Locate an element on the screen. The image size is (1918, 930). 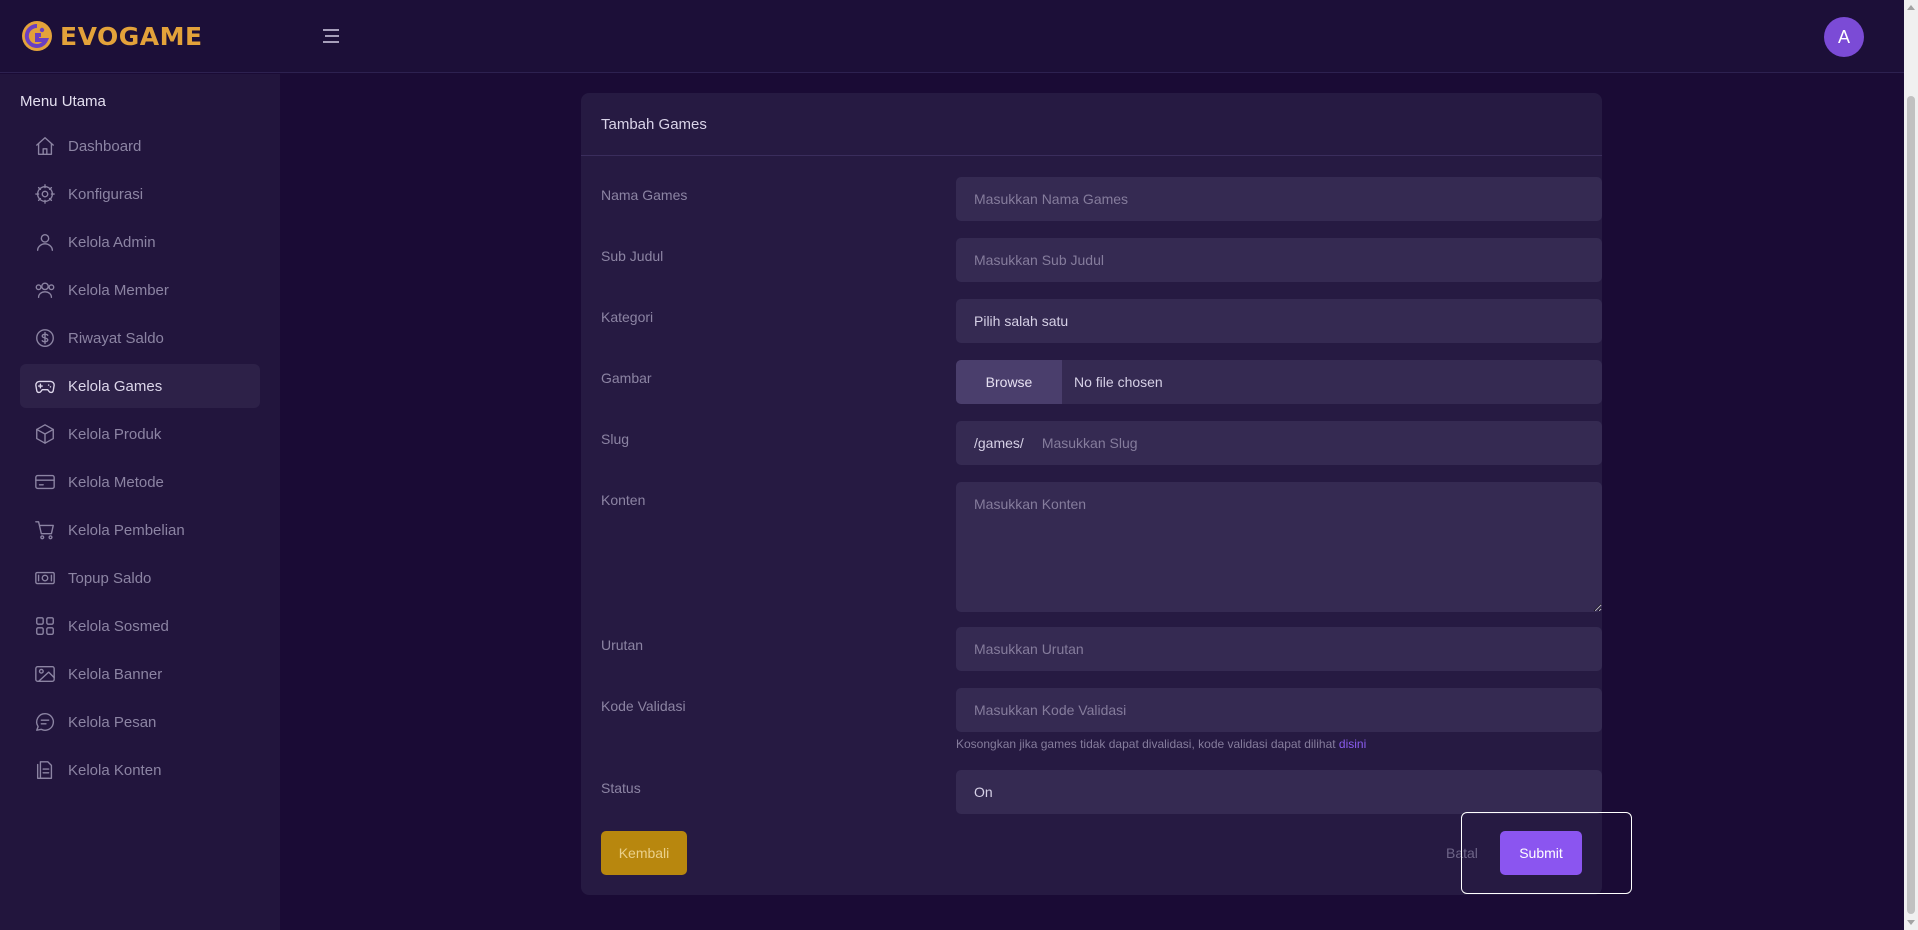
sidebar-item-kelola-pesan: Kelola Pesan is located at coordinates (140, 722).